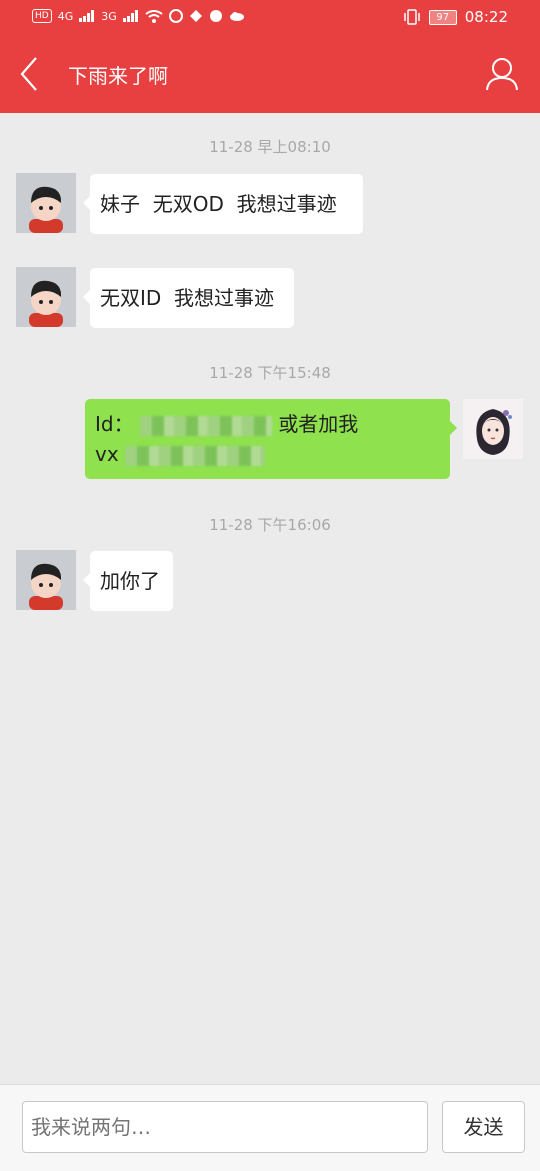  I want to click on message-text: 无双ID 我想过事迹, so click(187, 298).